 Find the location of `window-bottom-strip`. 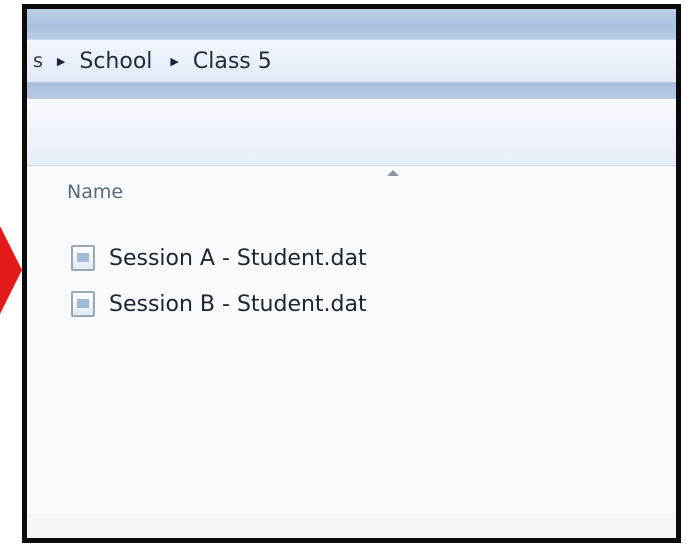

window-bottom-strip is located at coordinates (351, 526).